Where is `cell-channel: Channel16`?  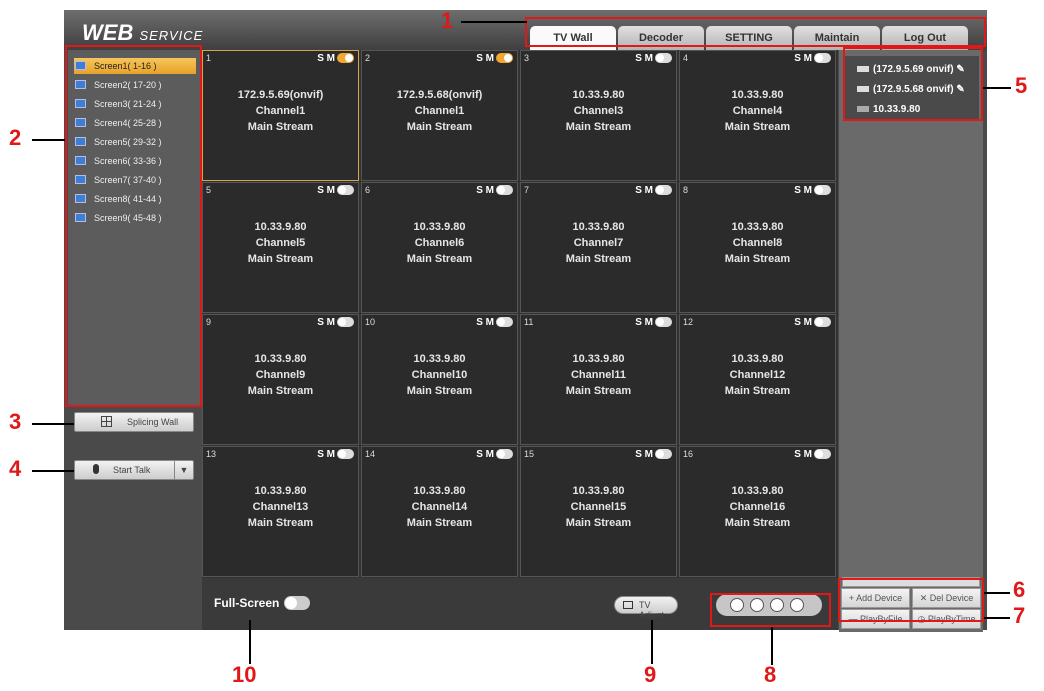
cell-channel: Channel16 is located at coordinates (757, 507).